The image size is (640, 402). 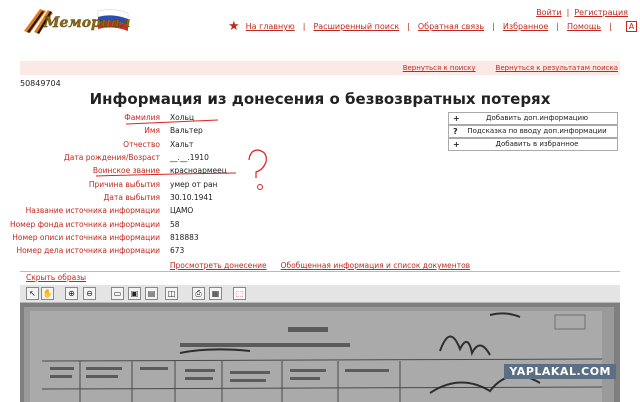 What do you see at coordinates (537, 118) in the screenshot?
I see `add-info-label: Добавить доп.информацию` at bounding box center [537, 118].